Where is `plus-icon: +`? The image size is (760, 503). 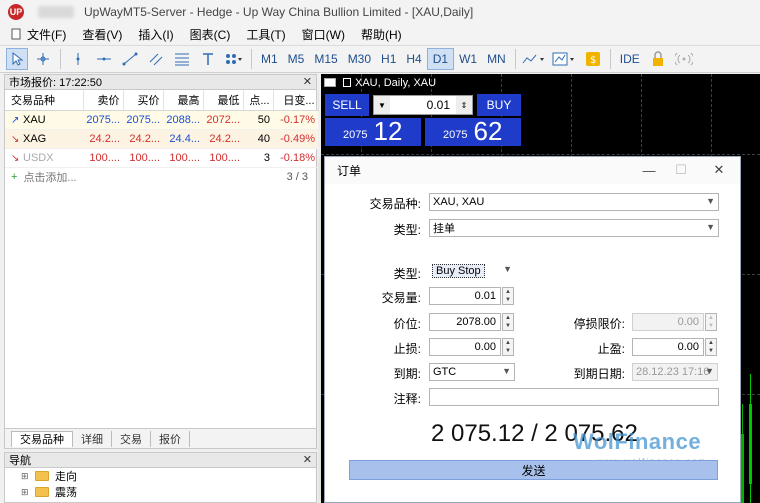
plus-icon: + is located at coordinates (14, 177).